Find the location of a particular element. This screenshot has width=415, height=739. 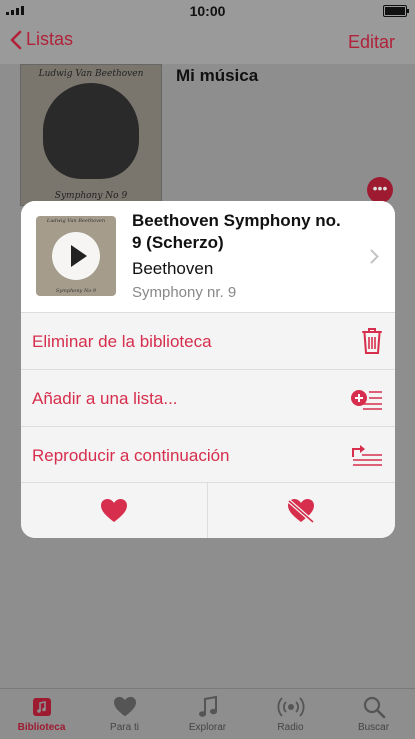

playlist-cover: Ludwig Van Beethoven Symphony No 9 is located at coordinates (91, 135).